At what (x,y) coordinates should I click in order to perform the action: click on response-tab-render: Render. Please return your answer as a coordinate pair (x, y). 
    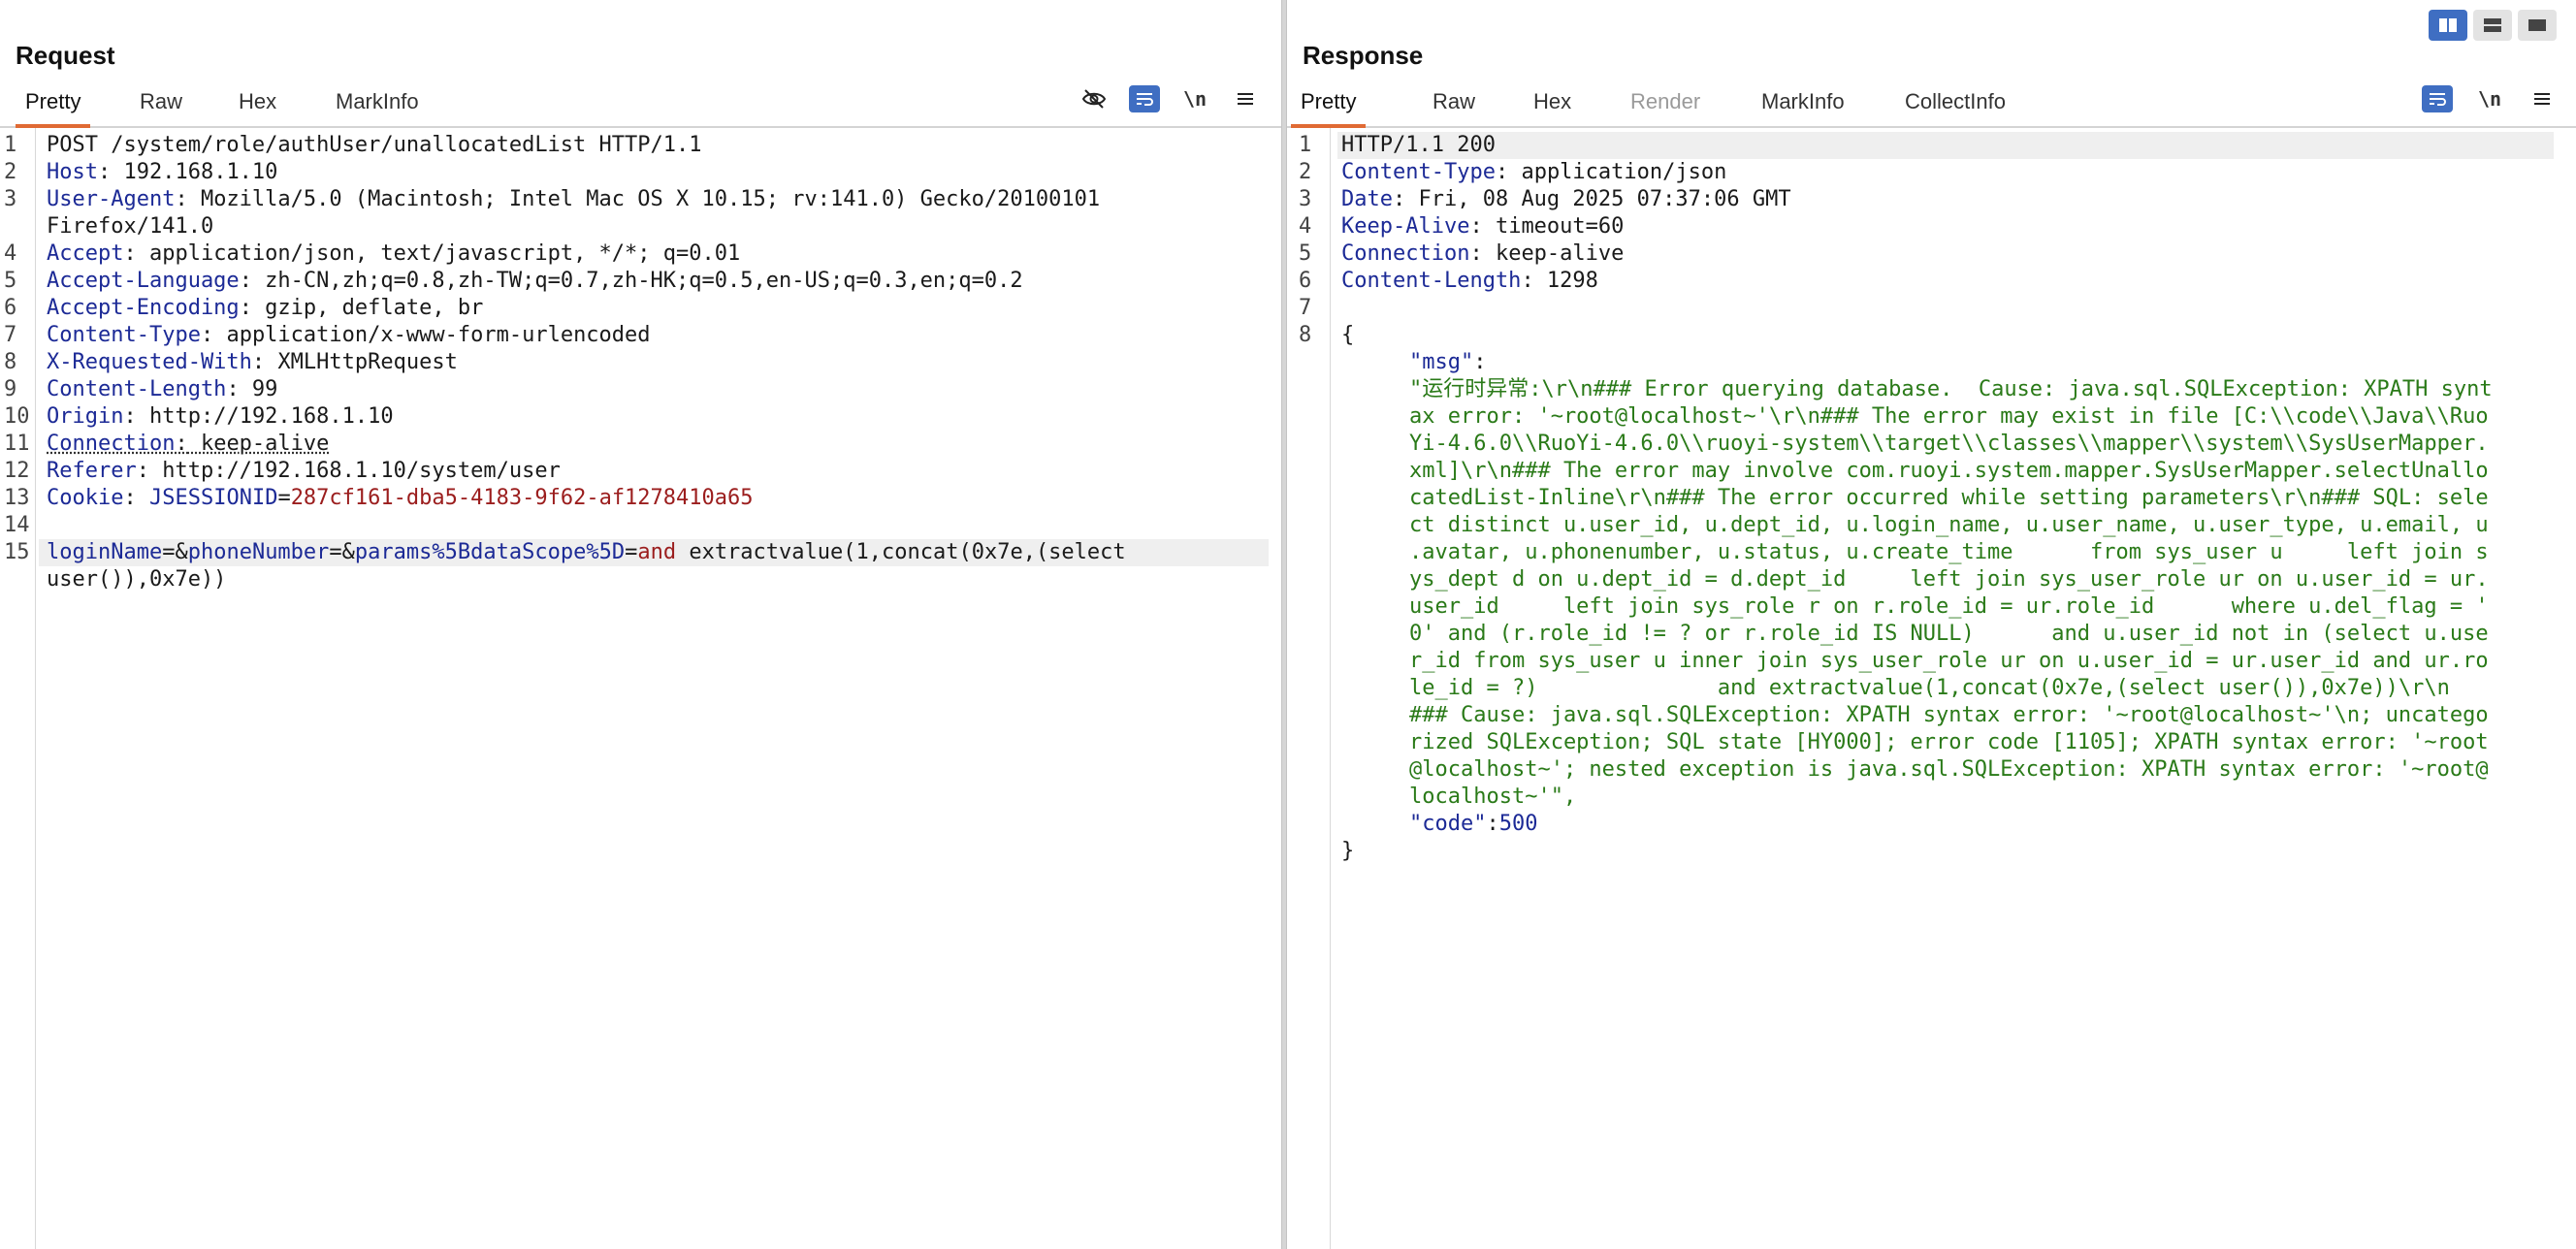
    Looking at the image, I should click on (1665, 106).